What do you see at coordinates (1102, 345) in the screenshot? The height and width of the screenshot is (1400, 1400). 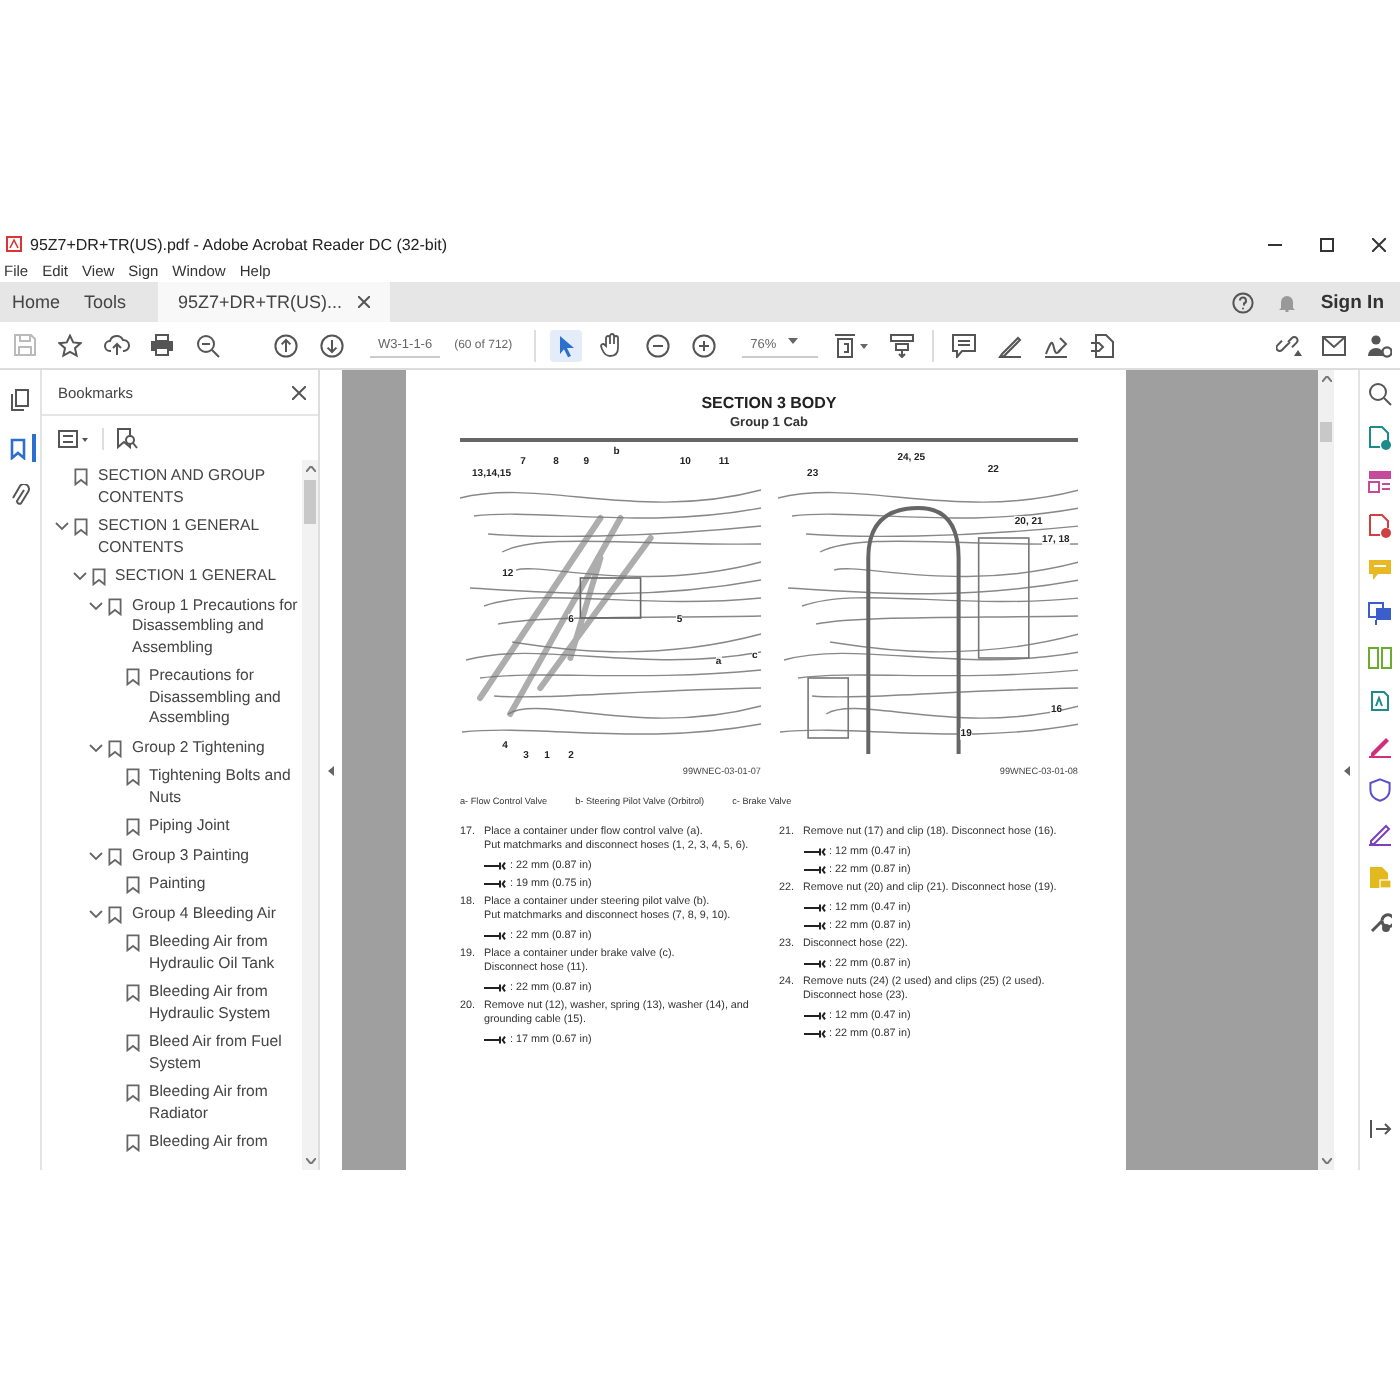 I see `document-tag-icon` at bounding box center [1102, 345].